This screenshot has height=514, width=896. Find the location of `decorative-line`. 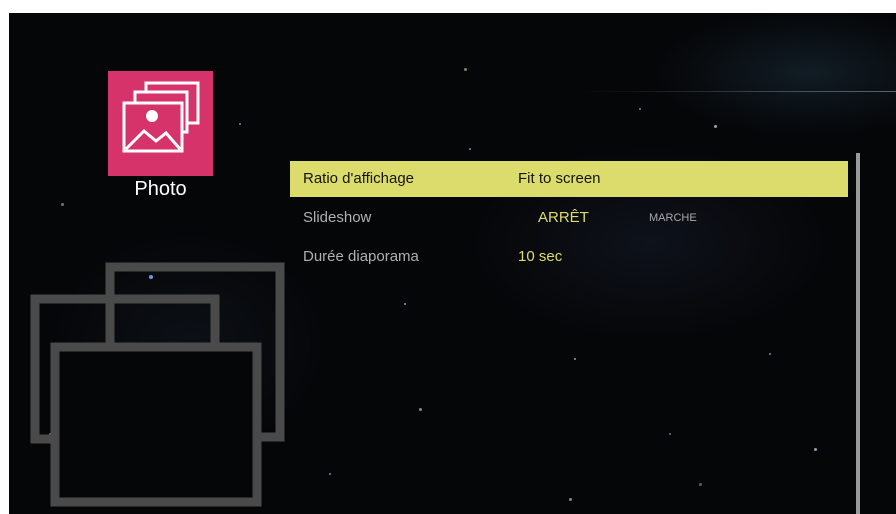

decorative-line is located at coordinates (738, 91).